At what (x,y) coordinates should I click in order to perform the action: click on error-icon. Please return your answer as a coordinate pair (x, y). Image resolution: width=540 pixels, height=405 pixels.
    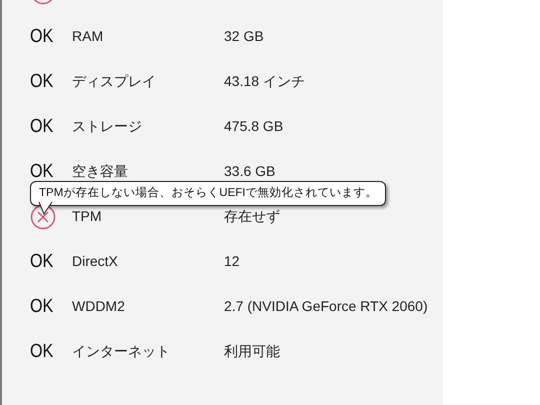
    Looking at the image, I should click on (43, 217).